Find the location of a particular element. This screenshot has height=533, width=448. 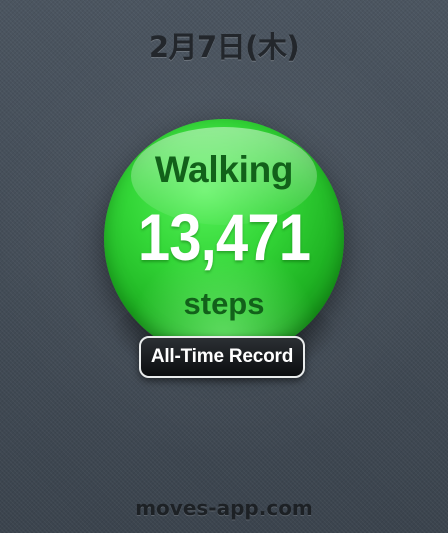

all-time-record-badge: All-Time Record is located at coordinates (222, 357).